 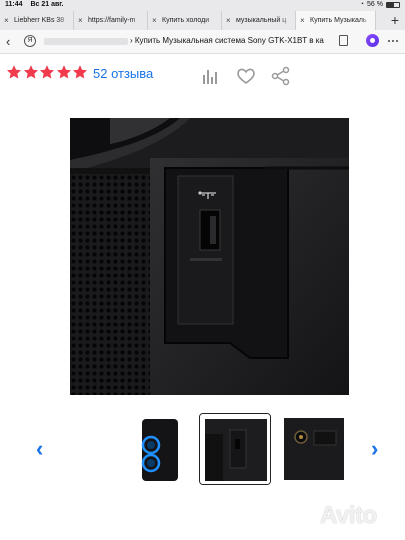 What do you see at coordinates (123, 73) in the screenshot?
I see `reviews-link: 52 отзыва` at bounding box center [123, 73].